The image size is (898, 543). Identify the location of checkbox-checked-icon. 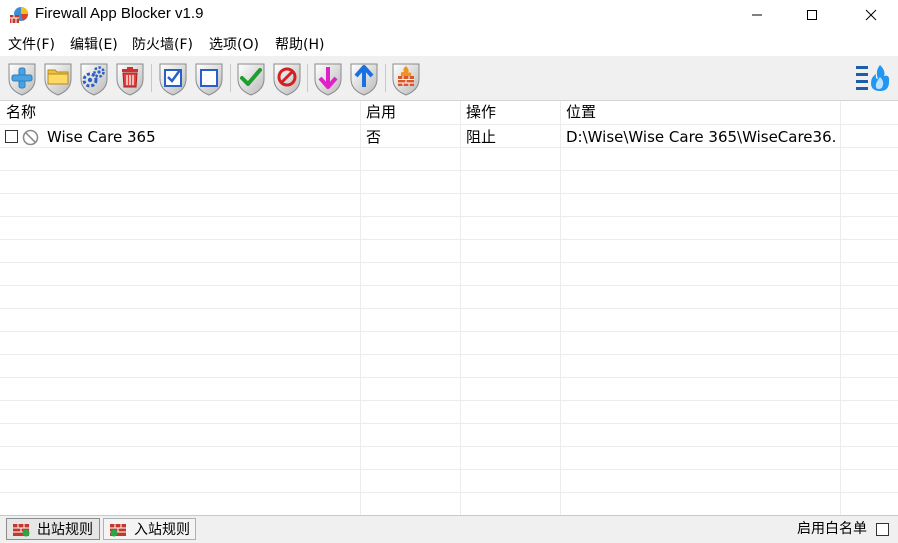
(173, 79).